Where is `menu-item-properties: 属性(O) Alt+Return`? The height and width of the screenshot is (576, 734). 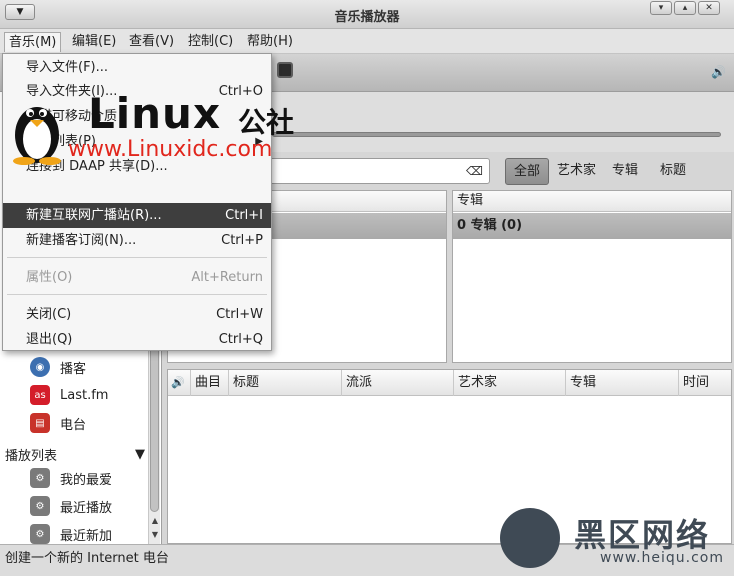
menu-item-properties: 属性(O) Alt+Return is located at coordinates (137, 277).